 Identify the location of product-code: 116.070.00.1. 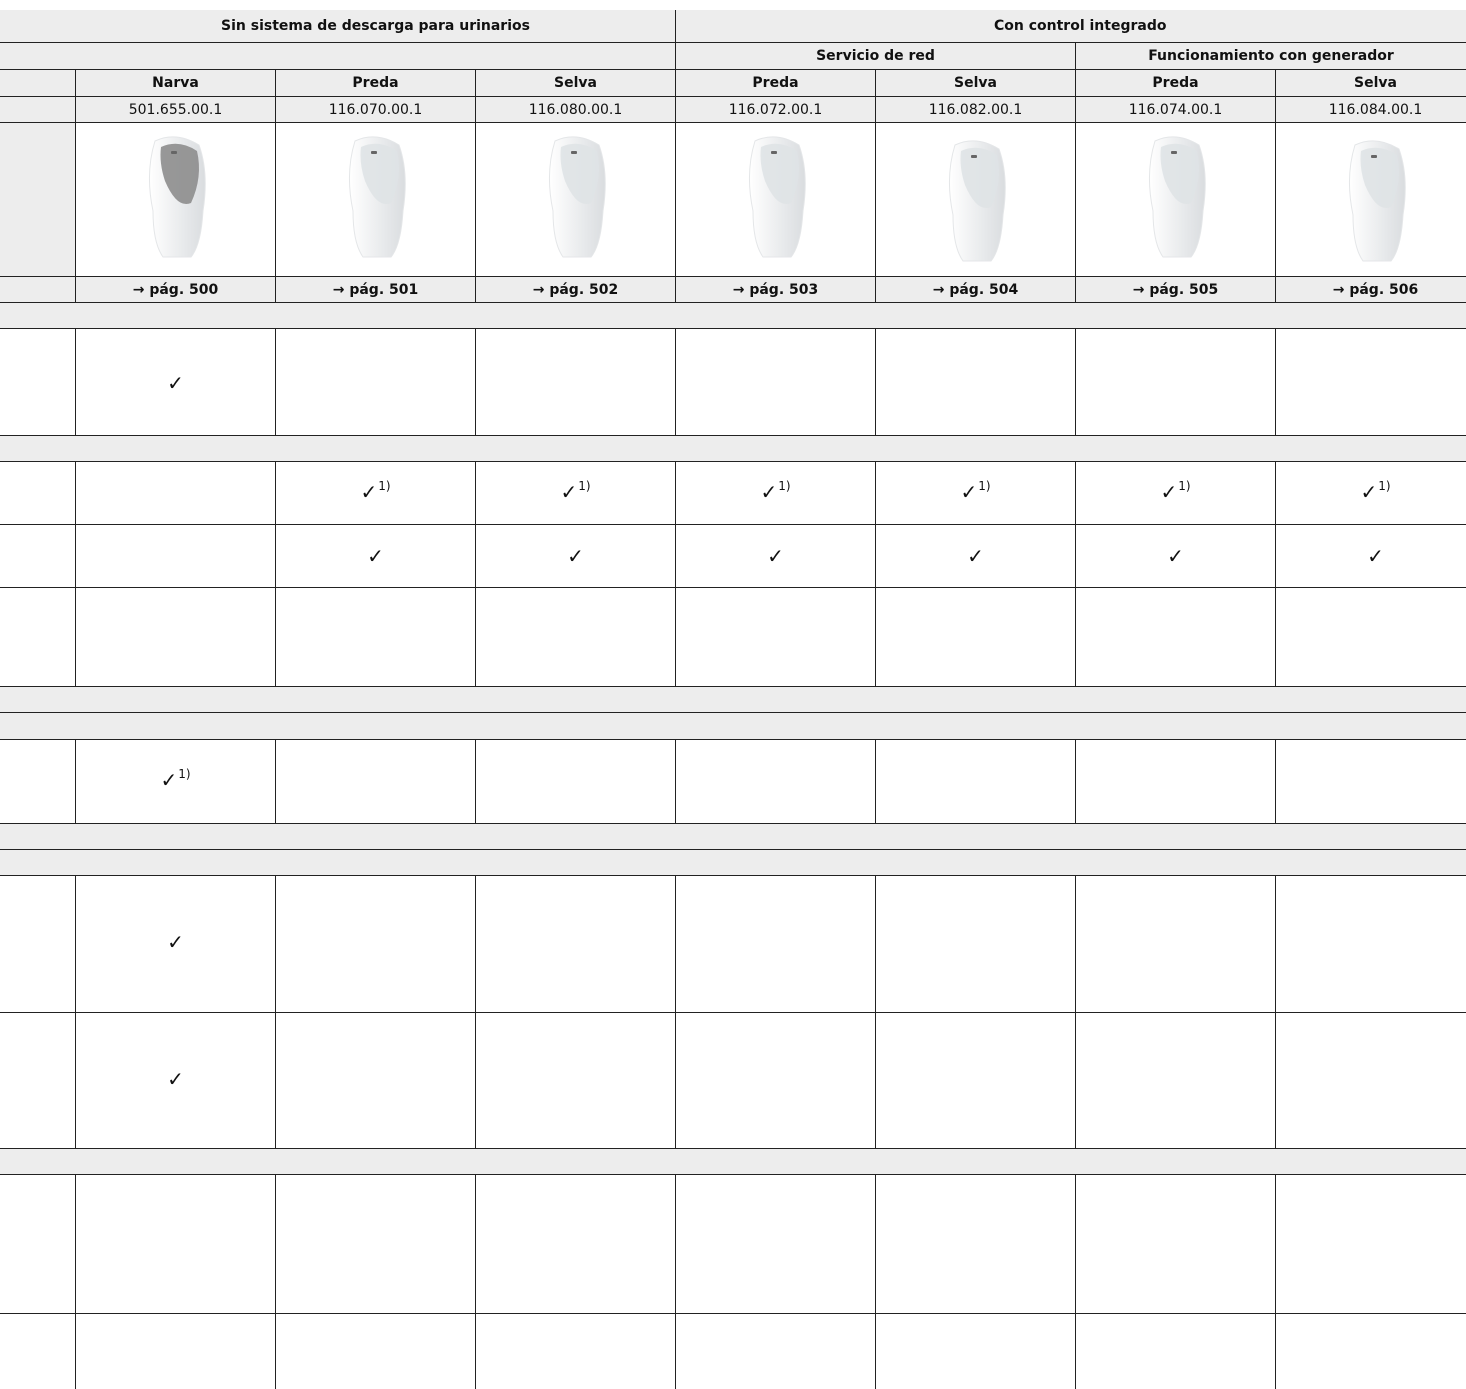
(375, 109).